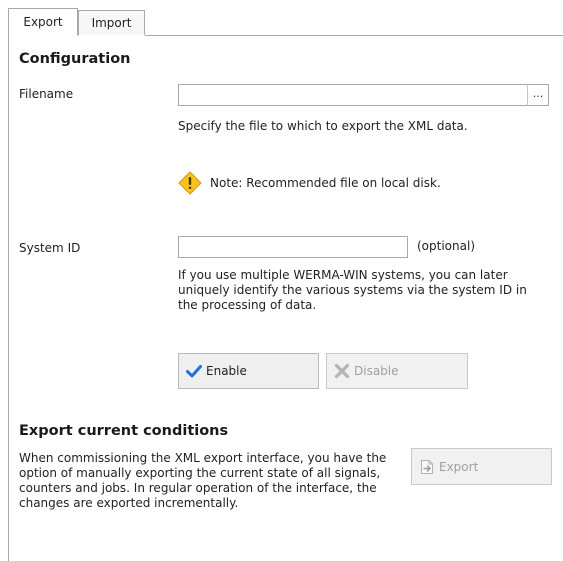  I want to click on enable-button-label: Enable, so click(226, 371).